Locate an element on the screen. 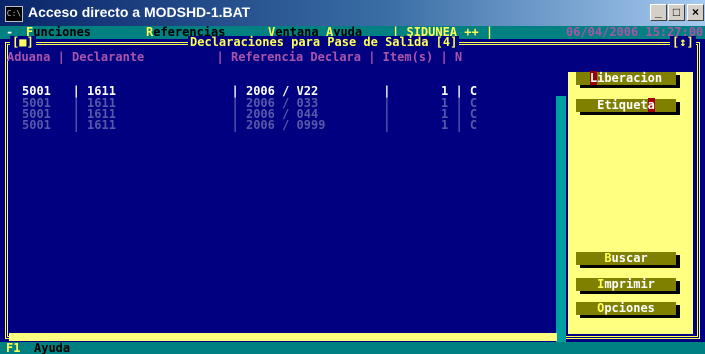  menu-label: unciones is located at coordinates (62, 32).